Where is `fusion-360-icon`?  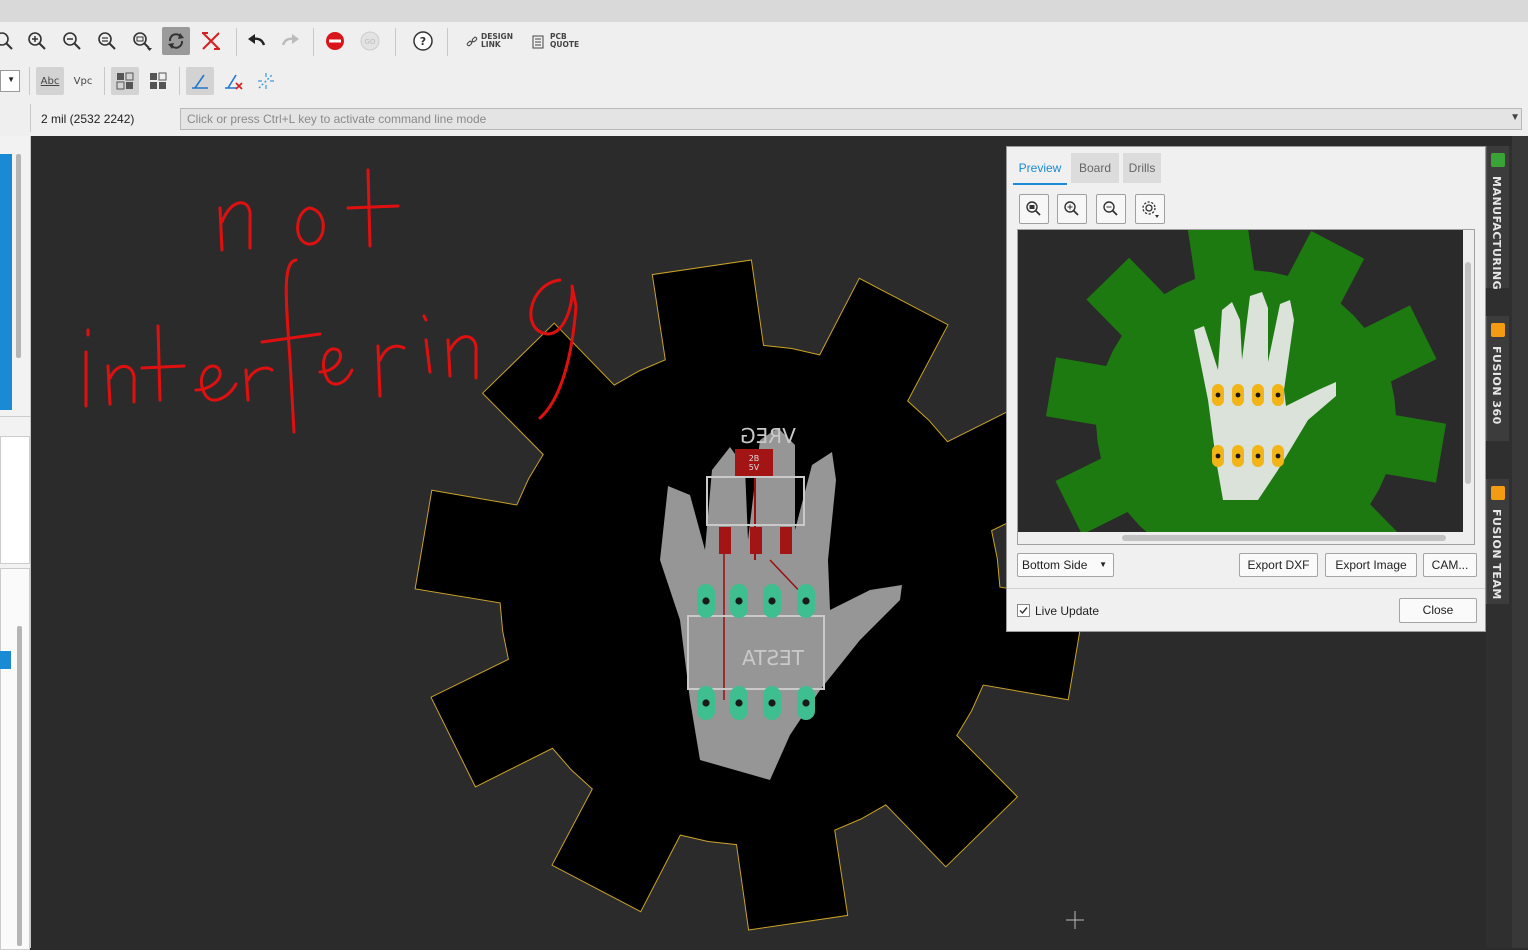 fusion-360-icon is located at coordinates (1498, 330).